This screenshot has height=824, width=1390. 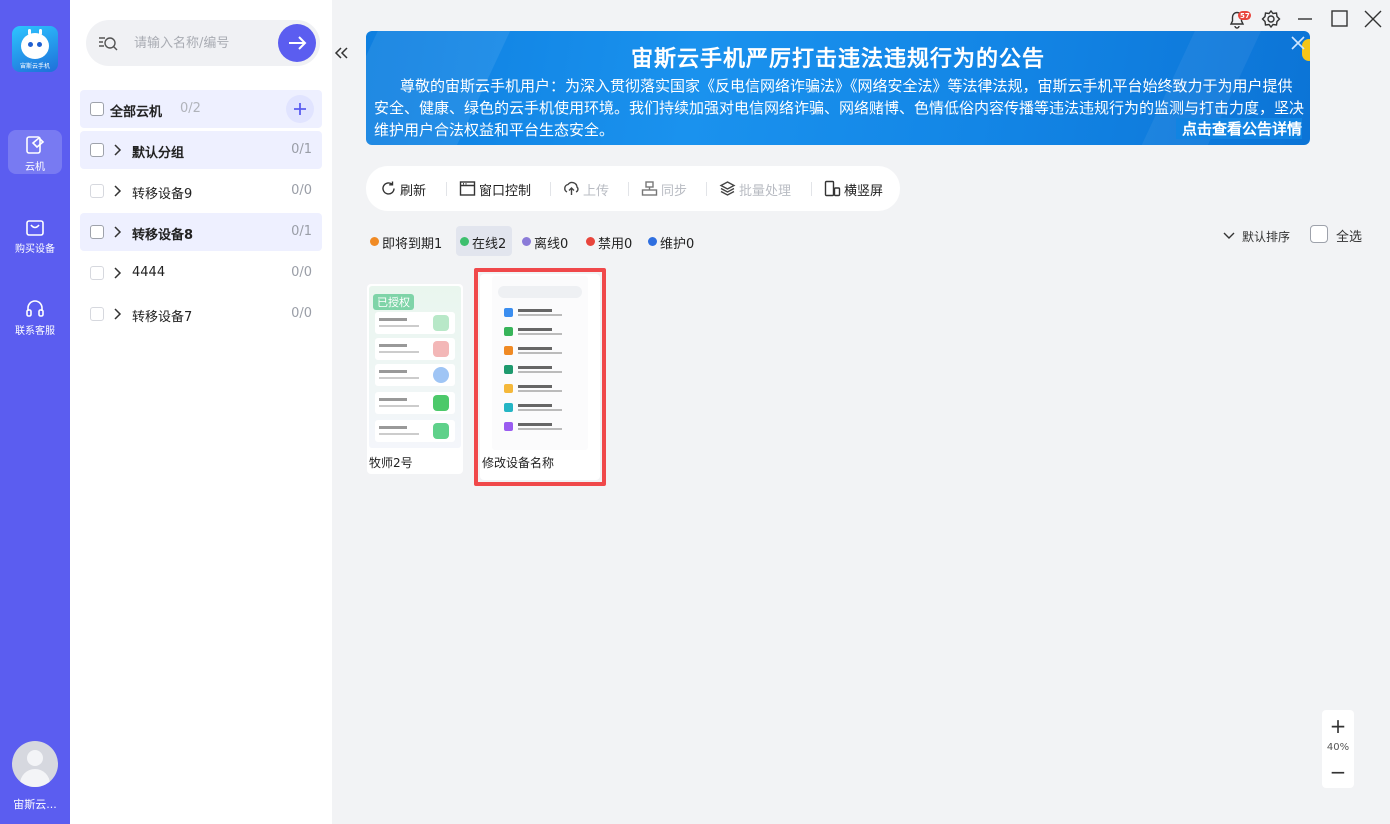 I want to click on all-cloud-phones-checkbox, so click(x=97, y=109).